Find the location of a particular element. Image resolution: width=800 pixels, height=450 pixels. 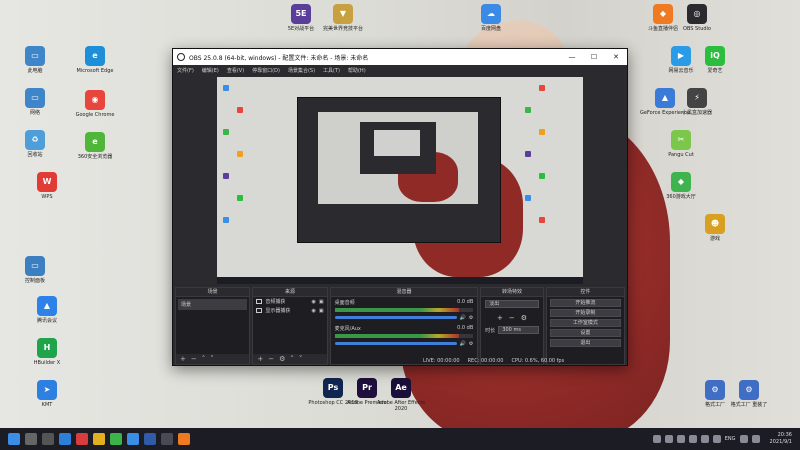

task-view-icon is located at coordinates (48, 439).